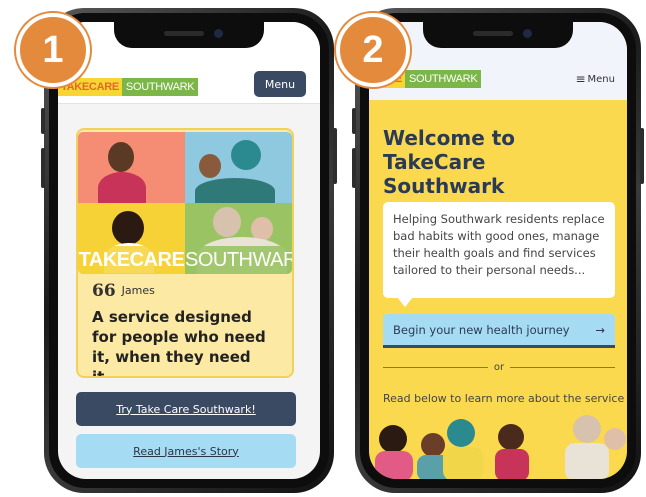 This screenshot has height=497, width=646. Describe the element at coordinates (601, 79) in the screenshot. I see `menu-label: Menu` at that location.